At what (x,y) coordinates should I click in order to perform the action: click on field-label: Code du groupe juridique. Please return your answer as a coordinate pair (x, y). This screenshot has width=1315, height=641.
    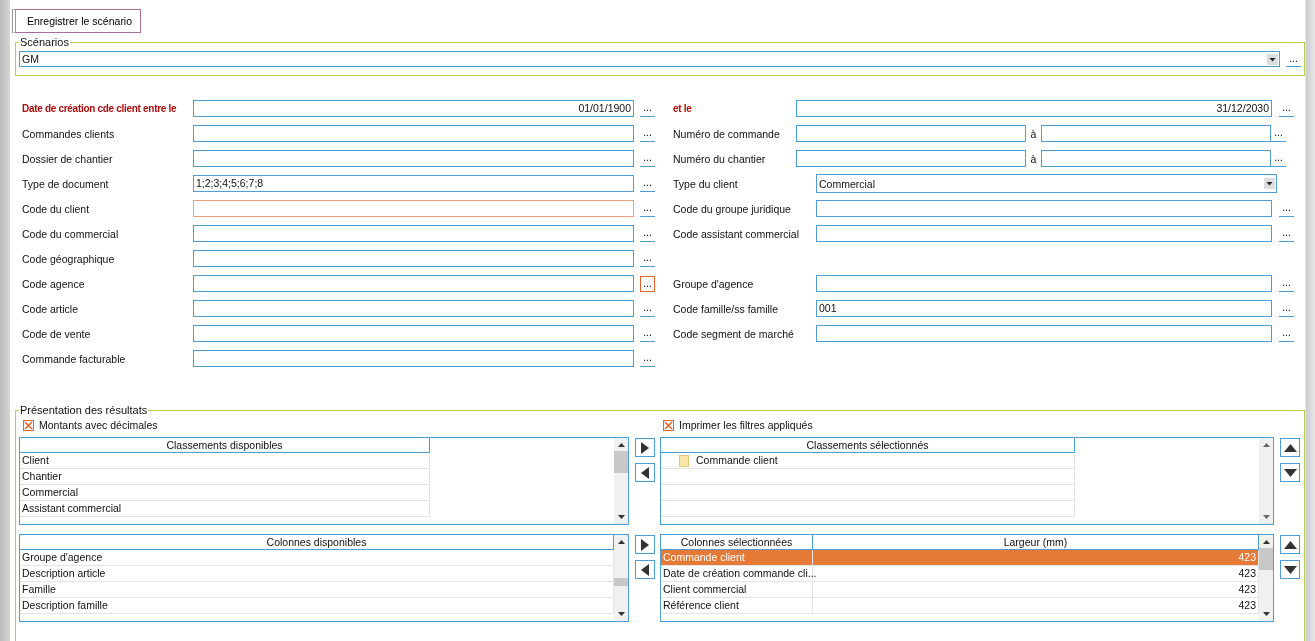
    Looking at the image, I should click on (732, 208).